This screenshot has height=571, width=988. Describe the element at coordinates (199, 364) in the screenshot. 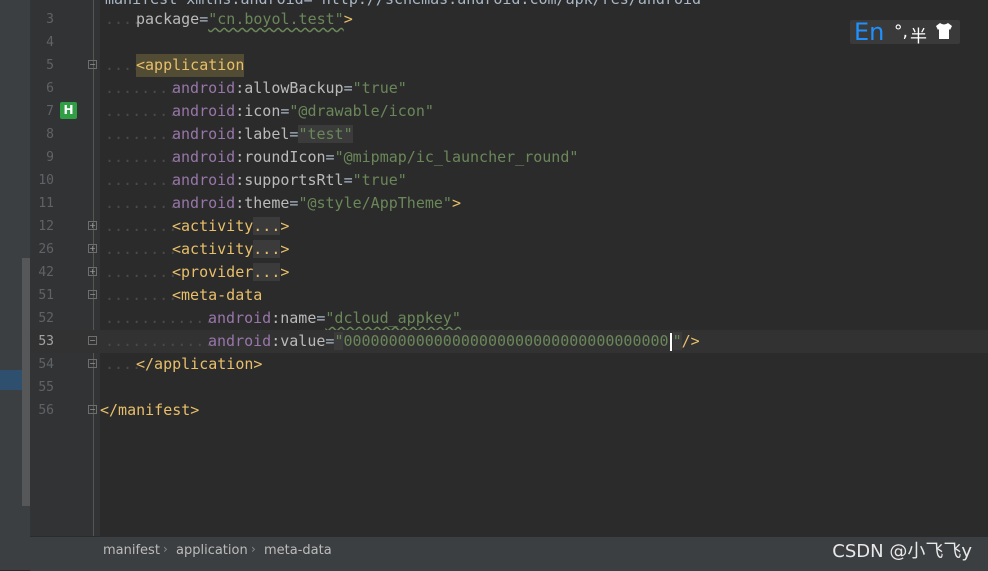

I see `application-close-tag: </application>` at that location.